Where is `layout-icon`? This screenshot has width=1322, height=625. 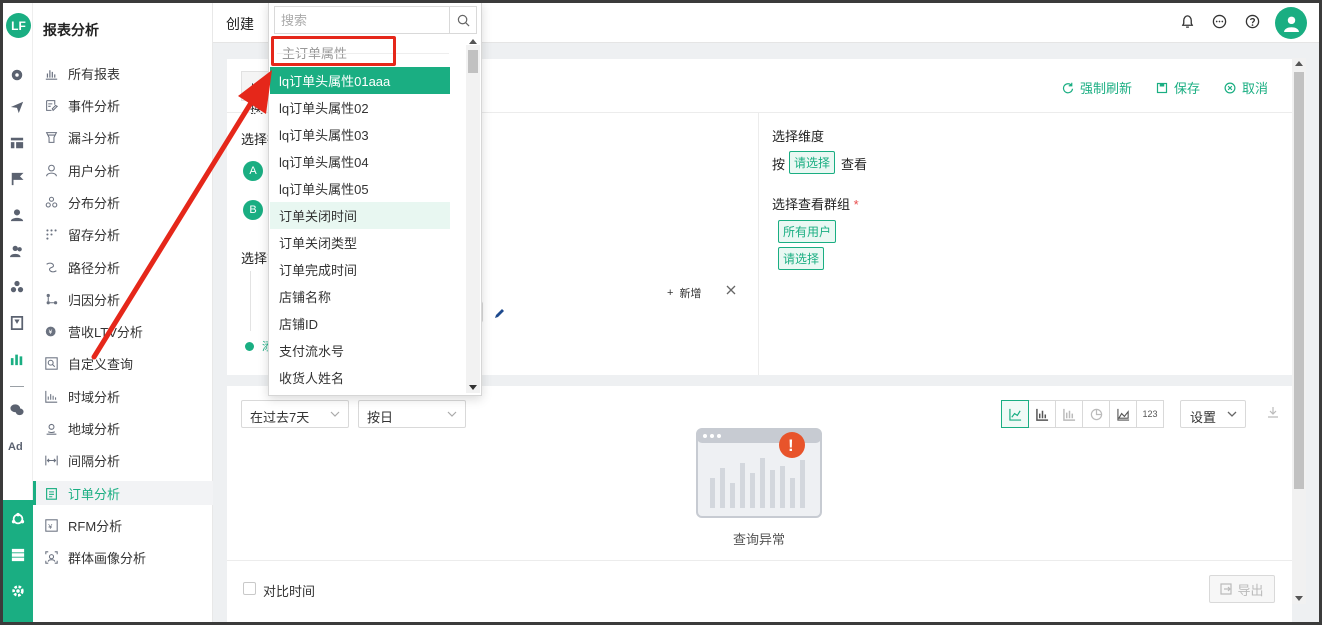 layout-icon is located at coordinates (17, 143).